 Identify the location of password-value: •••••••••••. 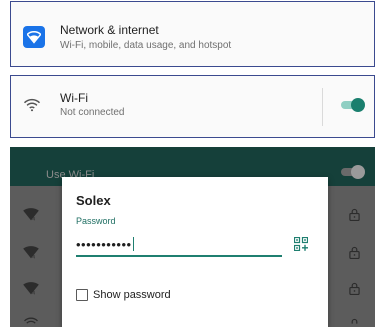
(105, 244).